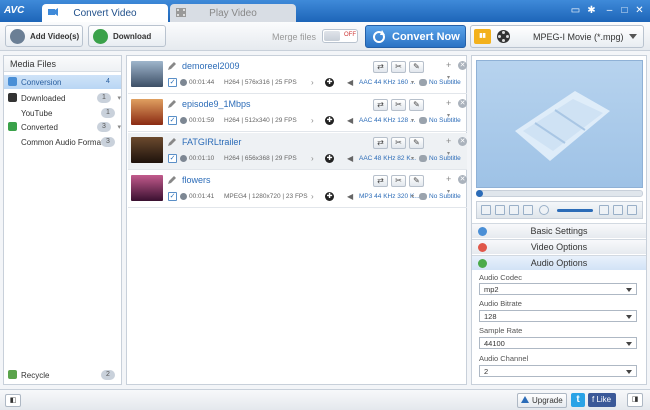 This screenshot has height=410, width=650. I want to click on sidebar-item-converted: Converted 3 ▾, so click(62, 127).